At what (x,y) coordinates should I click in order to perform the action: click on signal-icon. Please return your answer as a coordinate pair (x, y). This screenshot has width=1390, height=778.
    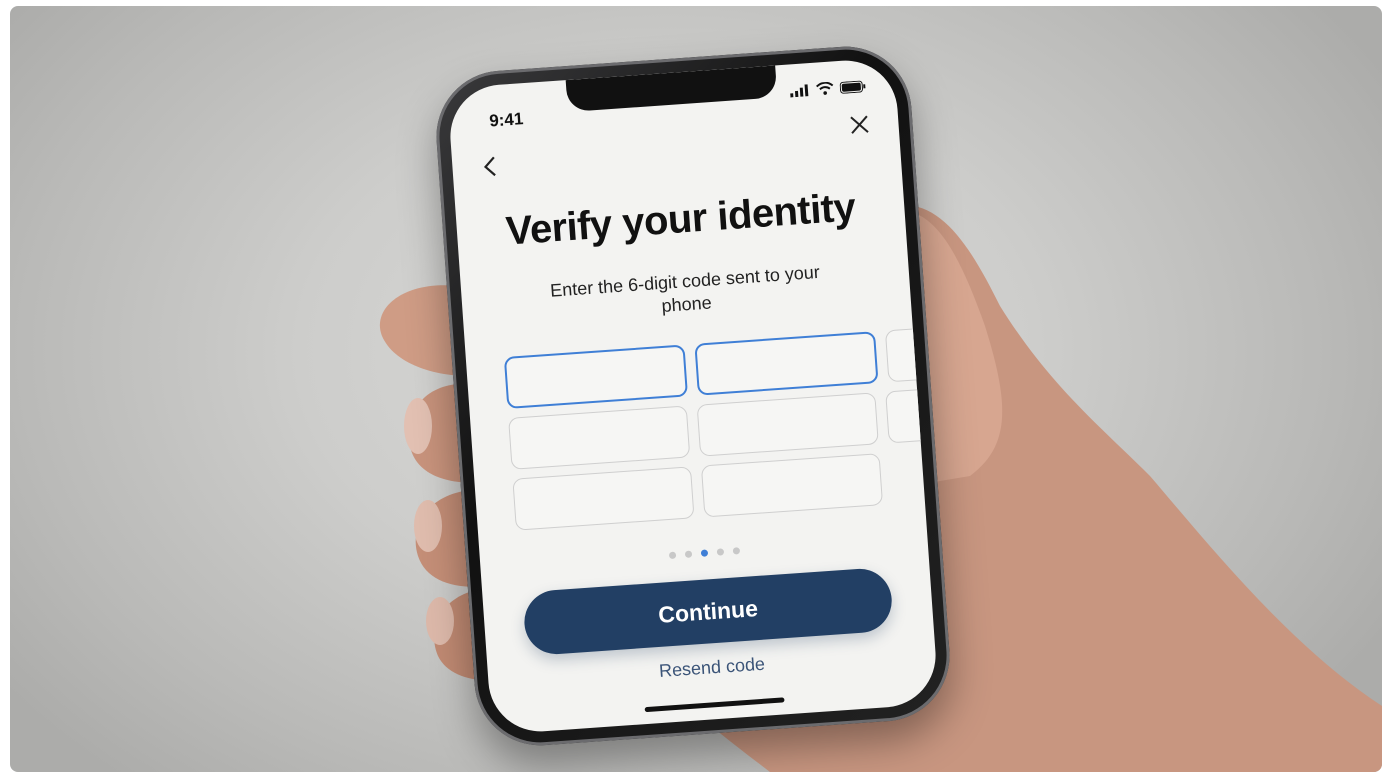
    Looking at the image, I should click on (799, 90).